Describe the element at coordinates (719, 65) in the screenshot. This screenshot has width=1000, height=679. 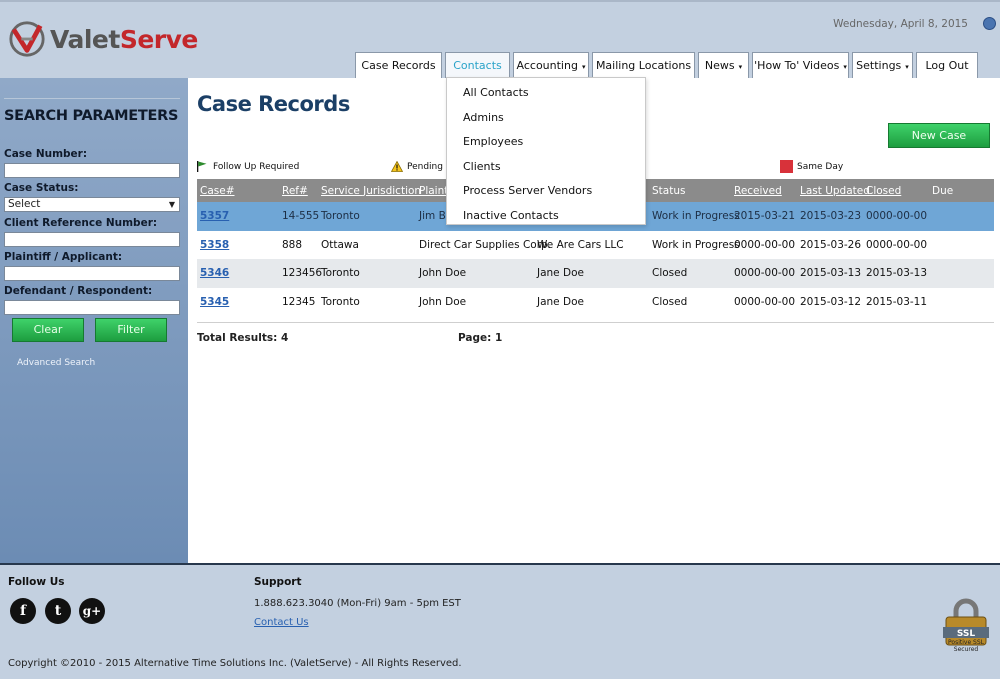
I see `tab-label: News` at that location.